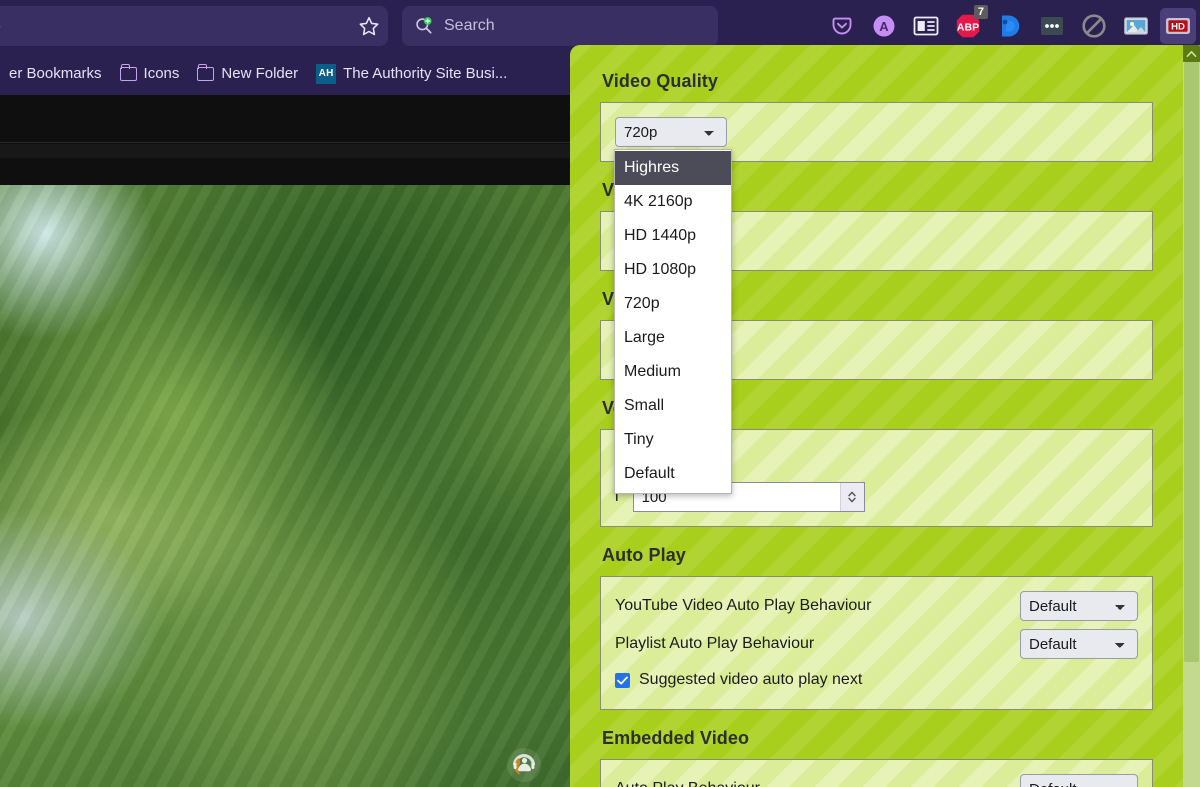  I want to click on embedded-video-card: Auto Play Behaviour Default, so click(876, 773).